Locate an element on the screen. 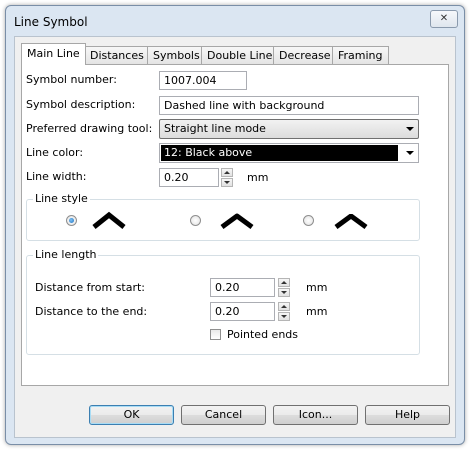 The height and width of the screenshot is (451, 471). ok-button: OK is located at coordinates (131, 415).